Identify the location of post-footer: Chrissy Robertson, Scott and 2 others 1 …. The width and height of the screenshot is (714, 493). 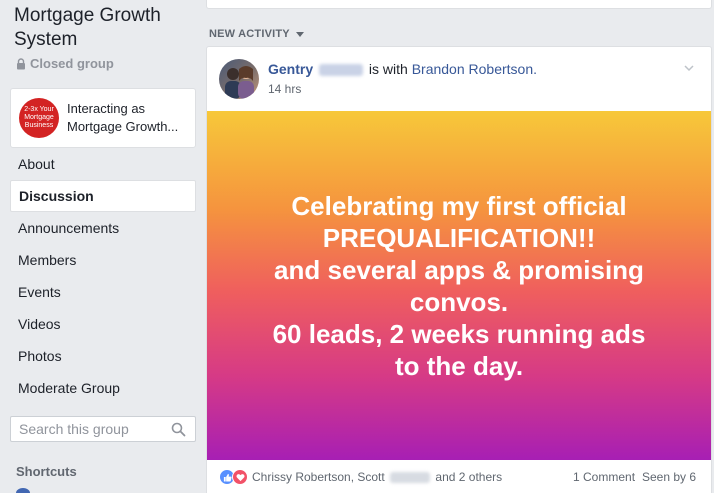
(459, 476).